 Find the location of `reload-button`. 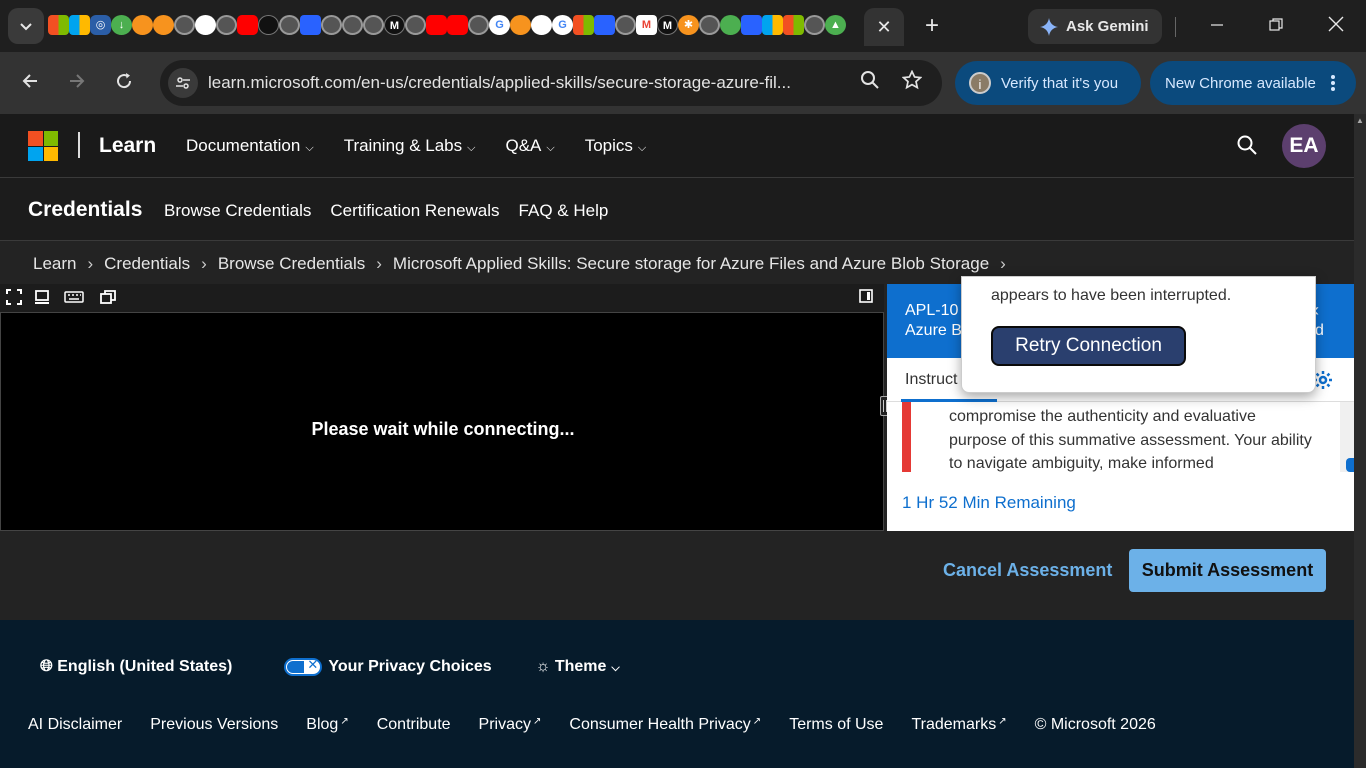

reload-button is located at coordinates (124, 83).